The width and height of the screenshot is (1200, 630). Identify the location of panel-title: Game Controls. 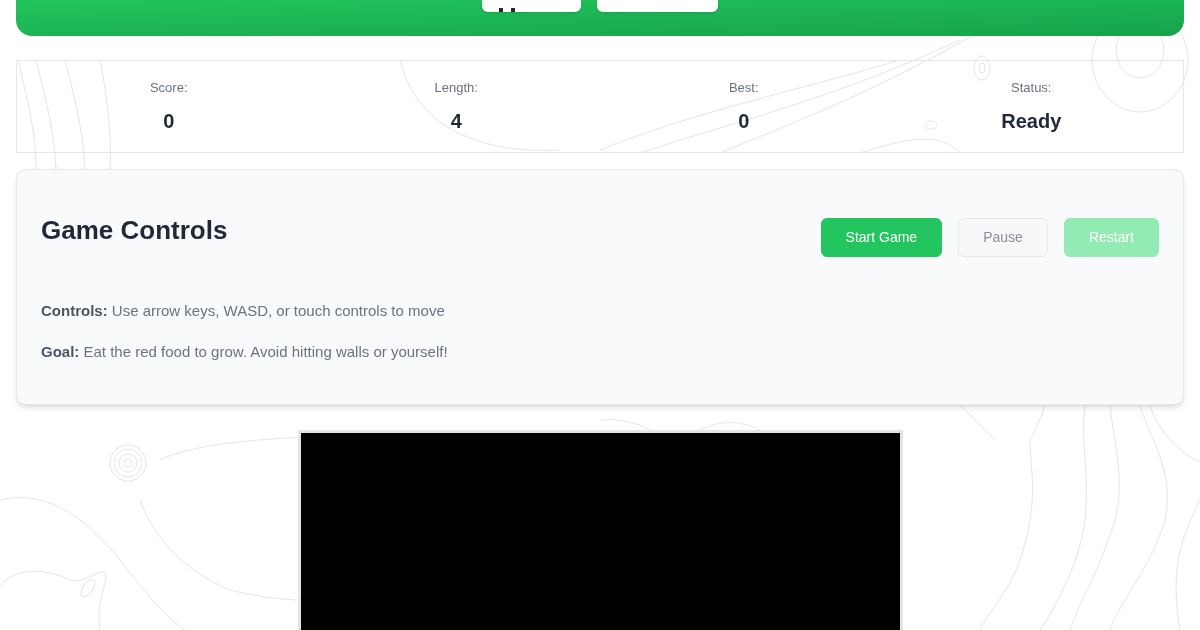
(134, 230).